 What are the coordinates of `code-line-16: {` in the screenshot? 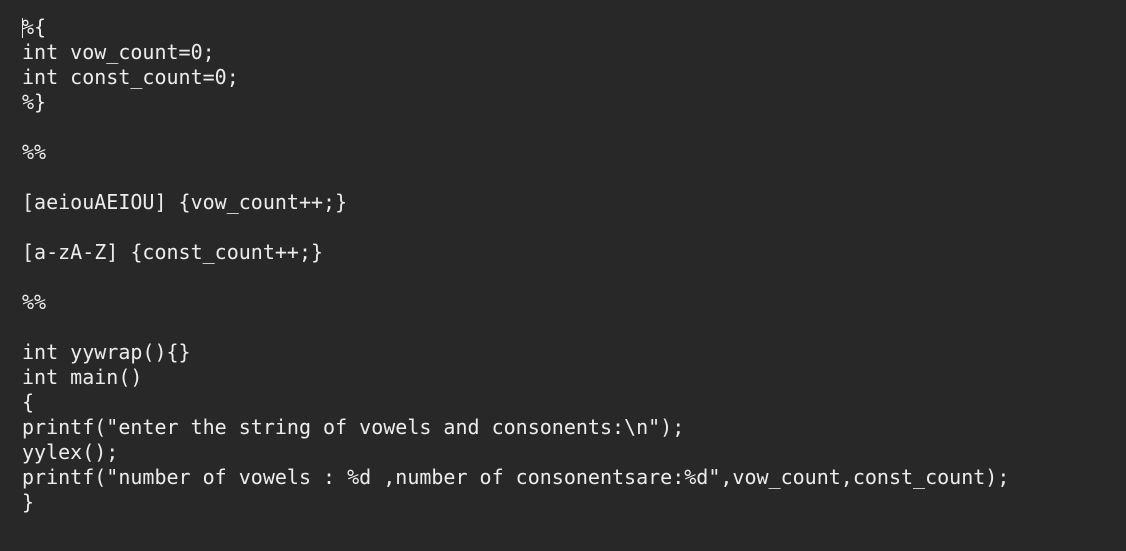 It's located at (574, 402).